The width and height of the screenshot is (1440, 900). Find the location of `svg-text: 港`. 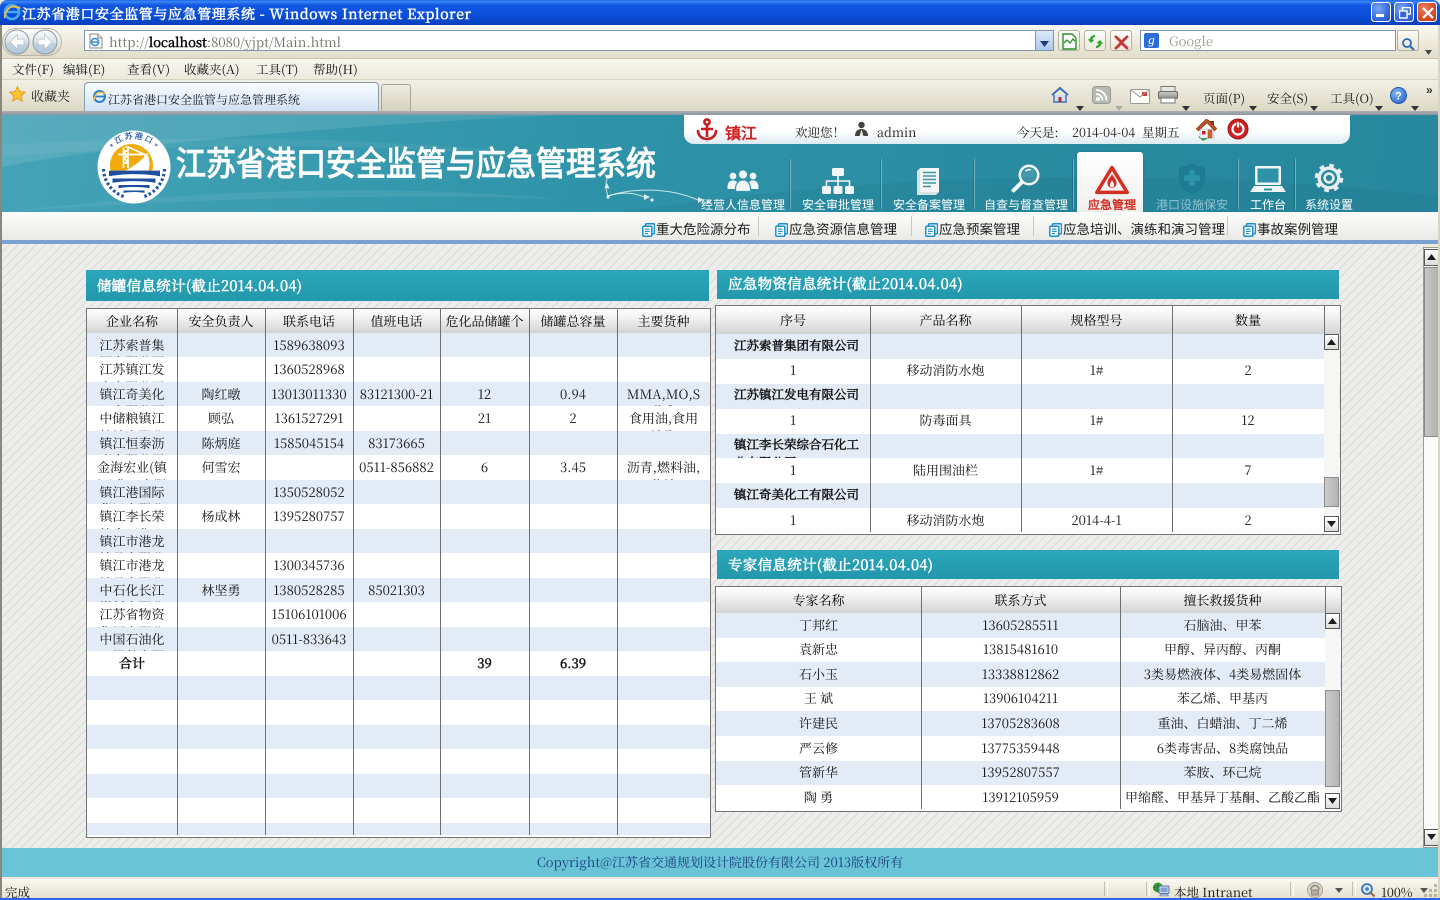

svg-text: 港 is located at coordinates (139, 136).